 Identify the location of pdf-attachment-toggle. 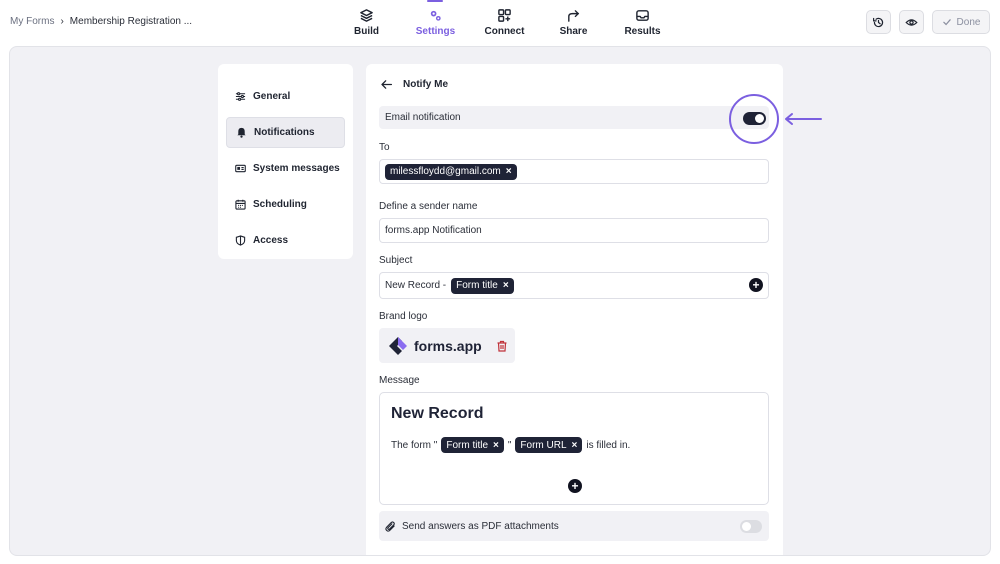
(751, 526).